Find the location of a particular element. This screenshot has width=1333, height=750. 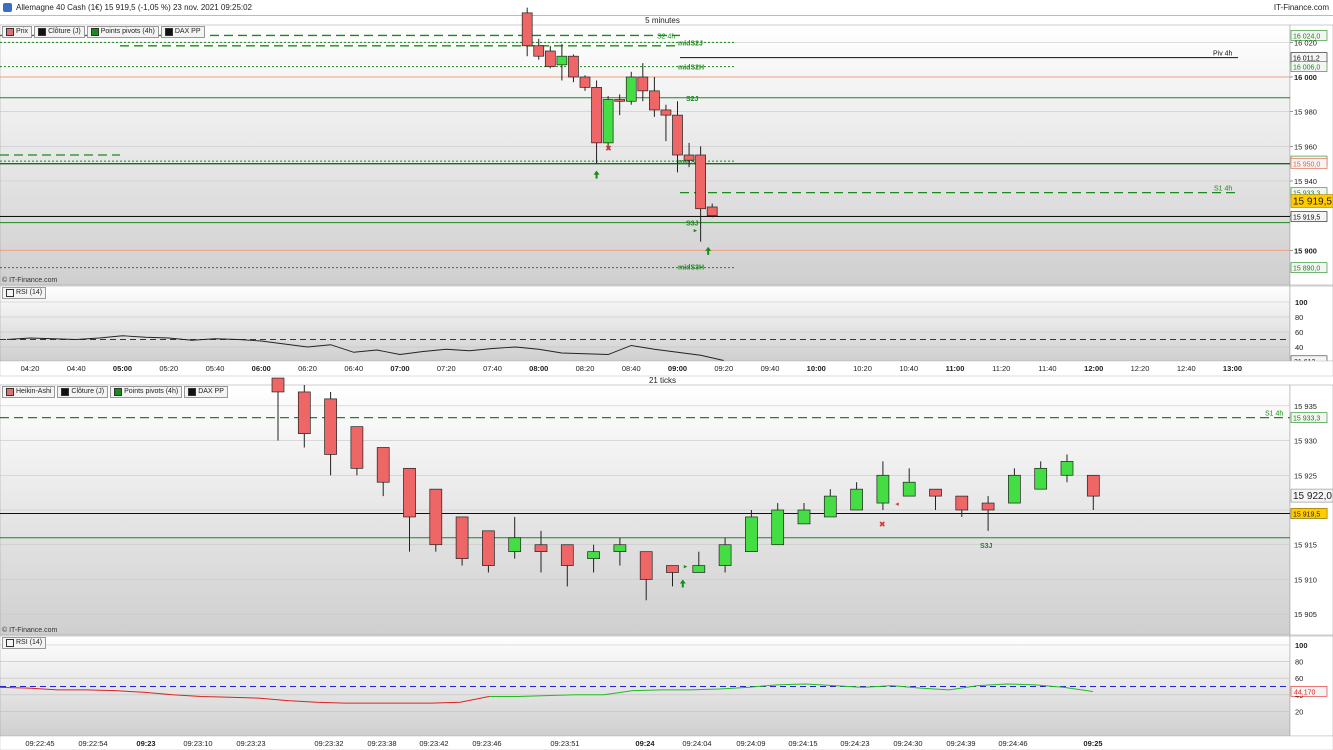

top-time-label: 05:20 is located at coordinates (168, 368).